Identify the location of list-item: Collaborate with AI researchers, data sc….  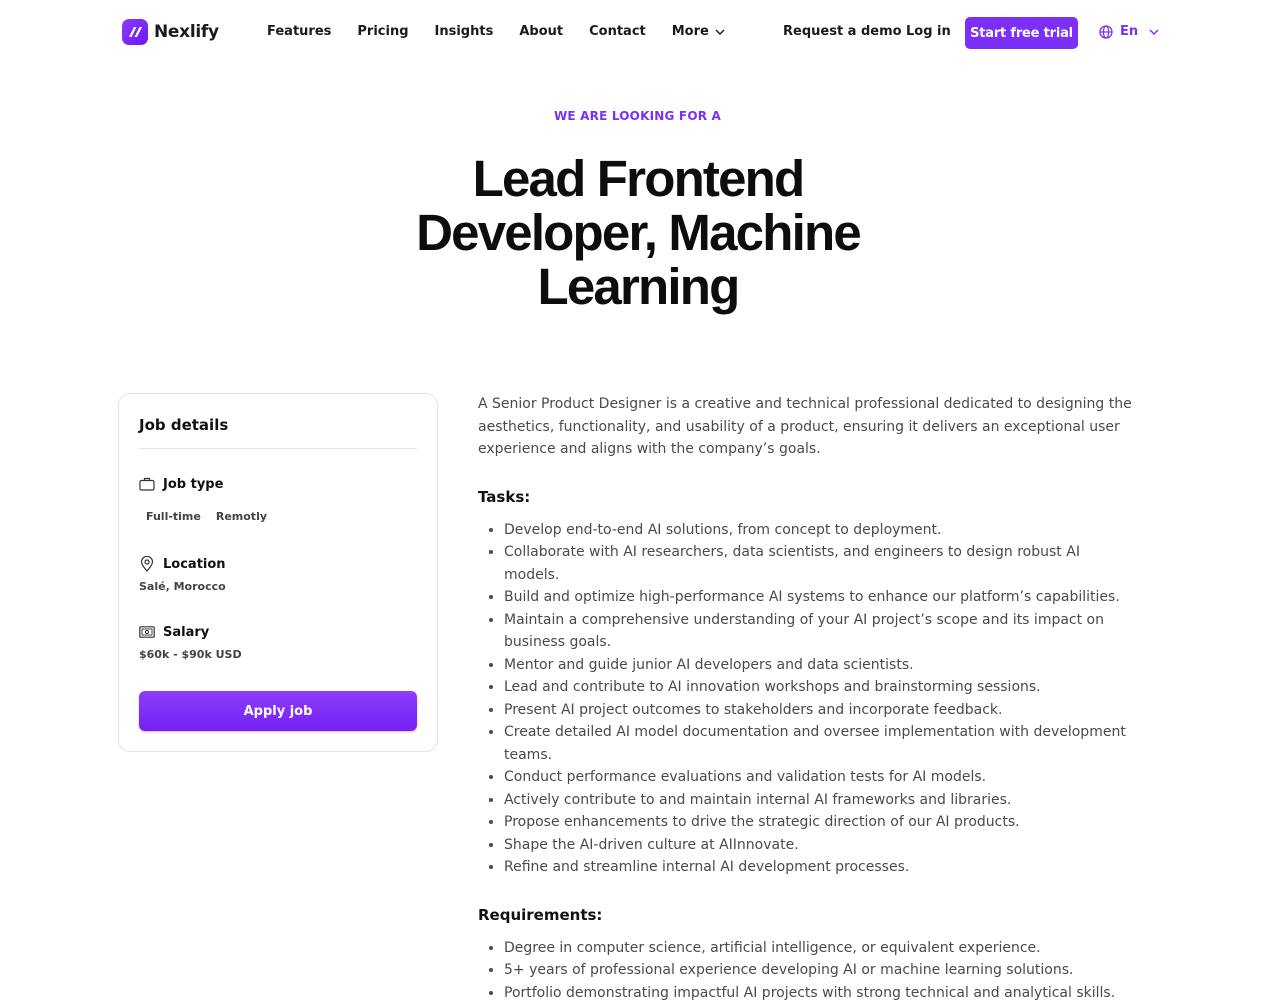
(821, 563).